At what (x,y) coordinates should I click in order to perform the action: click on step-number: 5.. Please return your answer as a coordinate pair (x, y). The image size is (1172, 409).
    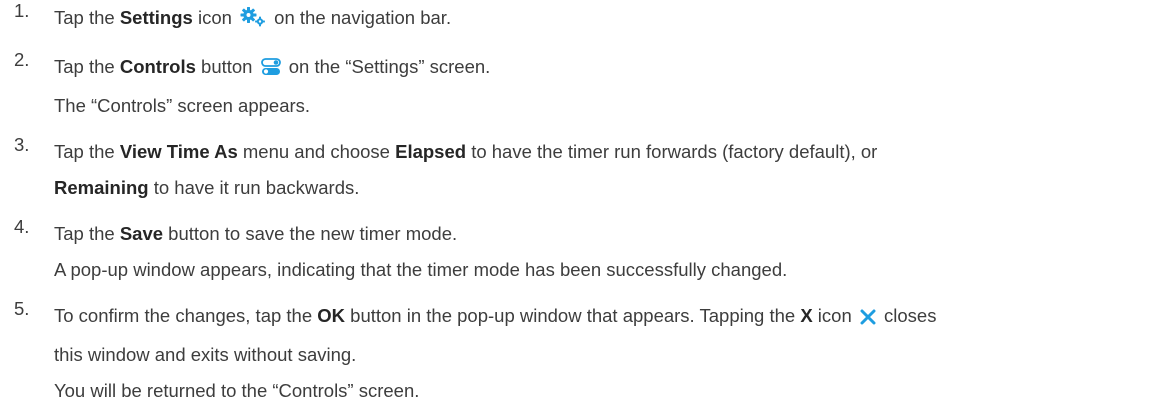
    Looking at the image, I should click on (22, 308).